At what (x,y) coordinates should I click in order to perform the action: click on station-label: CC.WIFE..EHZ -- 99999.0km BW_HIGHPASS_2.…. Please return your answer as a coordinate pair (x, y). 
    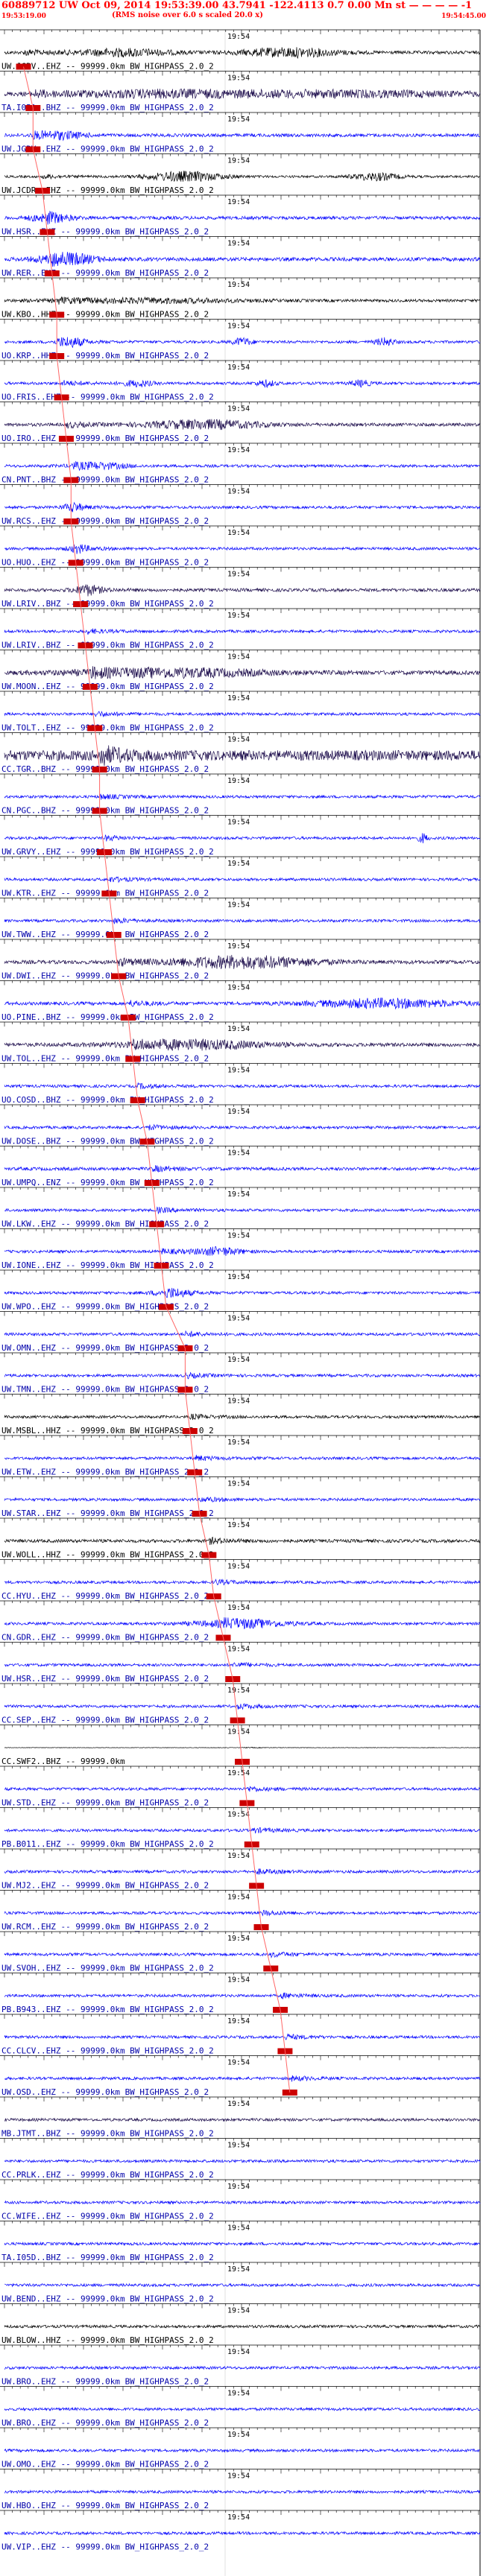
    Looking at the image, I should click on (107, 2216).